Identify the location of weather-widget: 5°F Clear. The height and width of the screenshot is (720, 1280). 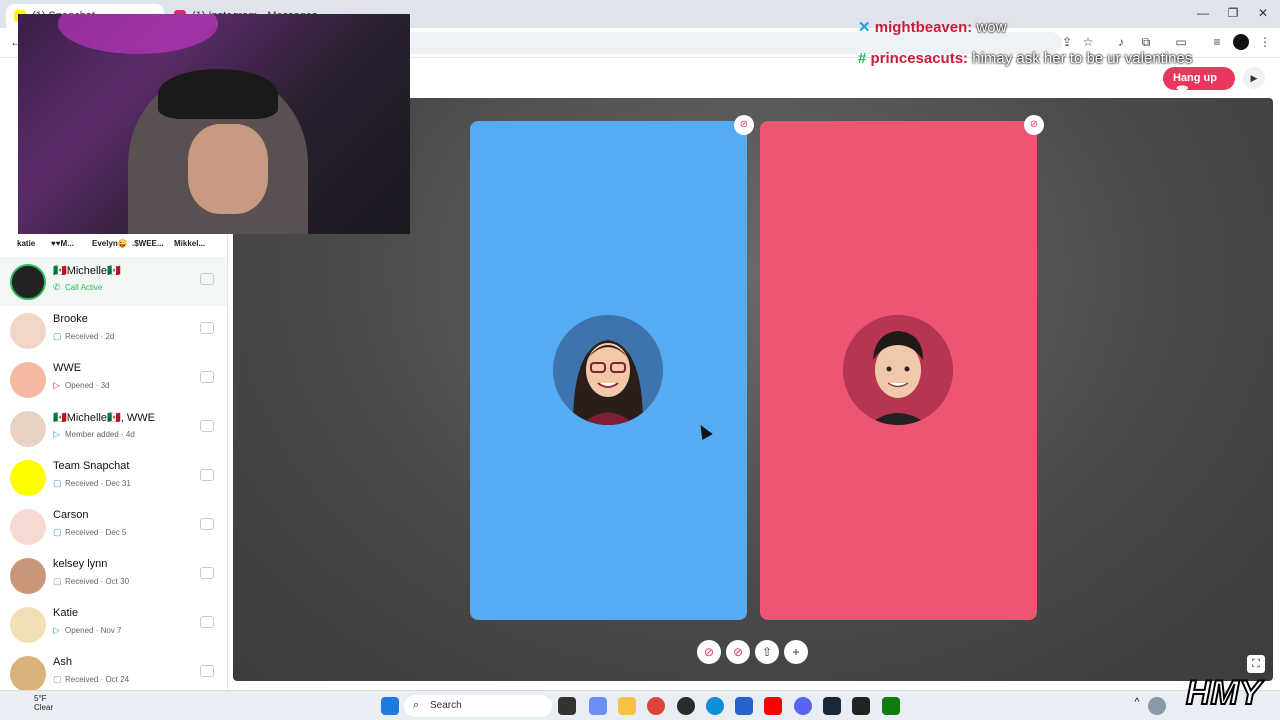
(43, 703).